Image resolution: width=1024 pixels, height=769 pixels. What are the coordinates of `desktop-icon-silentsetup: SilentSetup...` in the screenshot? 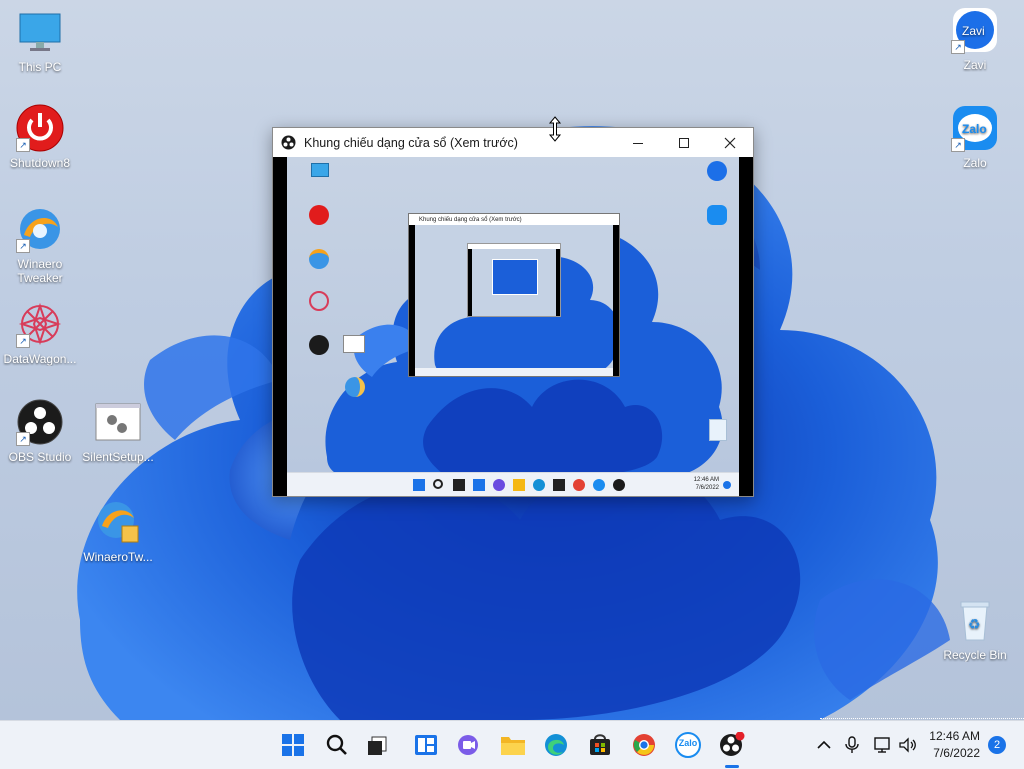 It's located at (118, 431).